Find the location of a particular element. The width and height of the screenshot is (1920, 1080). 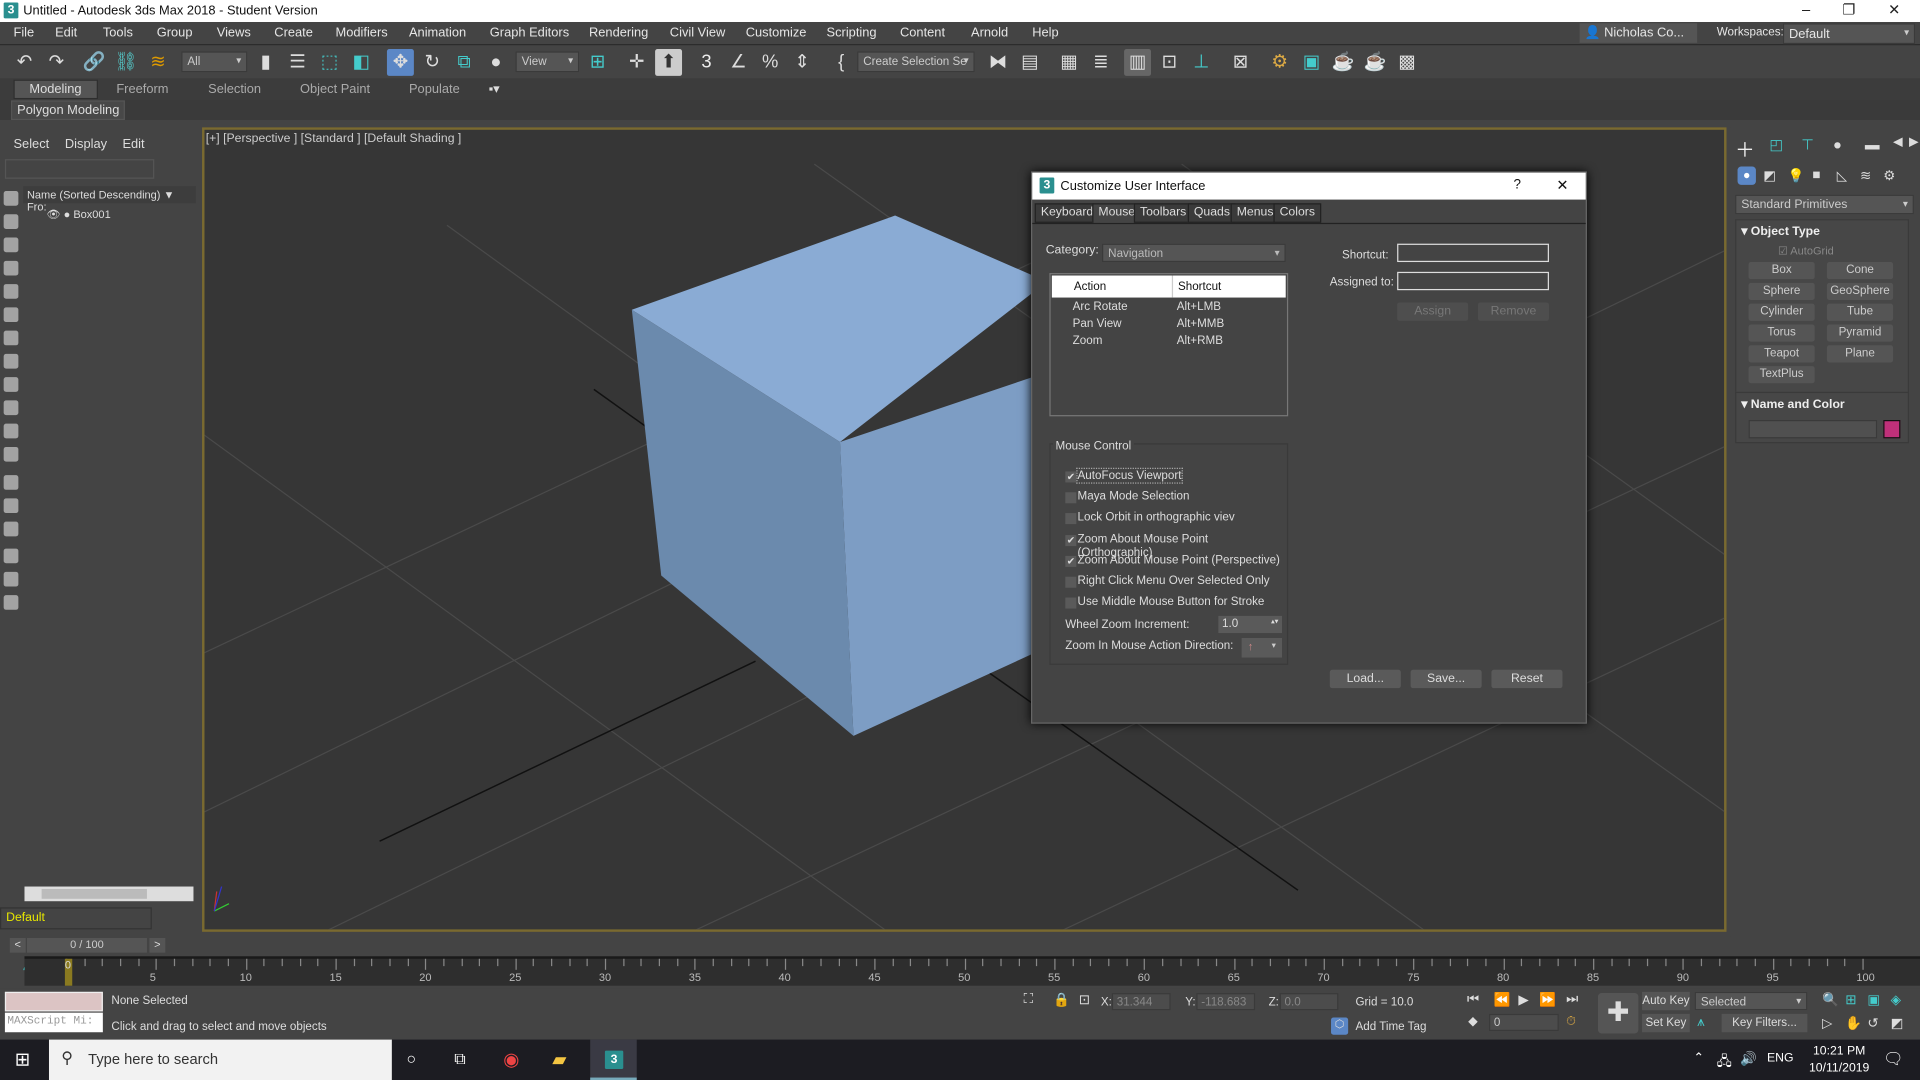

maxscript-input: MAXScript Mi: is located at coordinates (53, 1022).